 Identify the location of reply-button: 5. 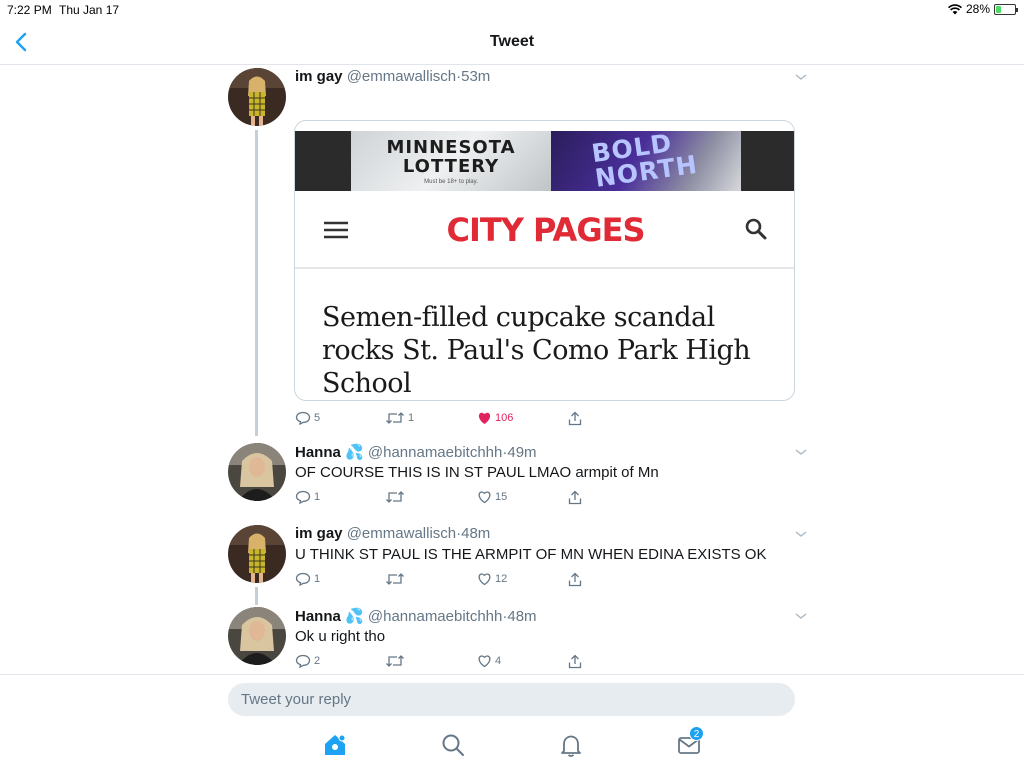
(307, 418).